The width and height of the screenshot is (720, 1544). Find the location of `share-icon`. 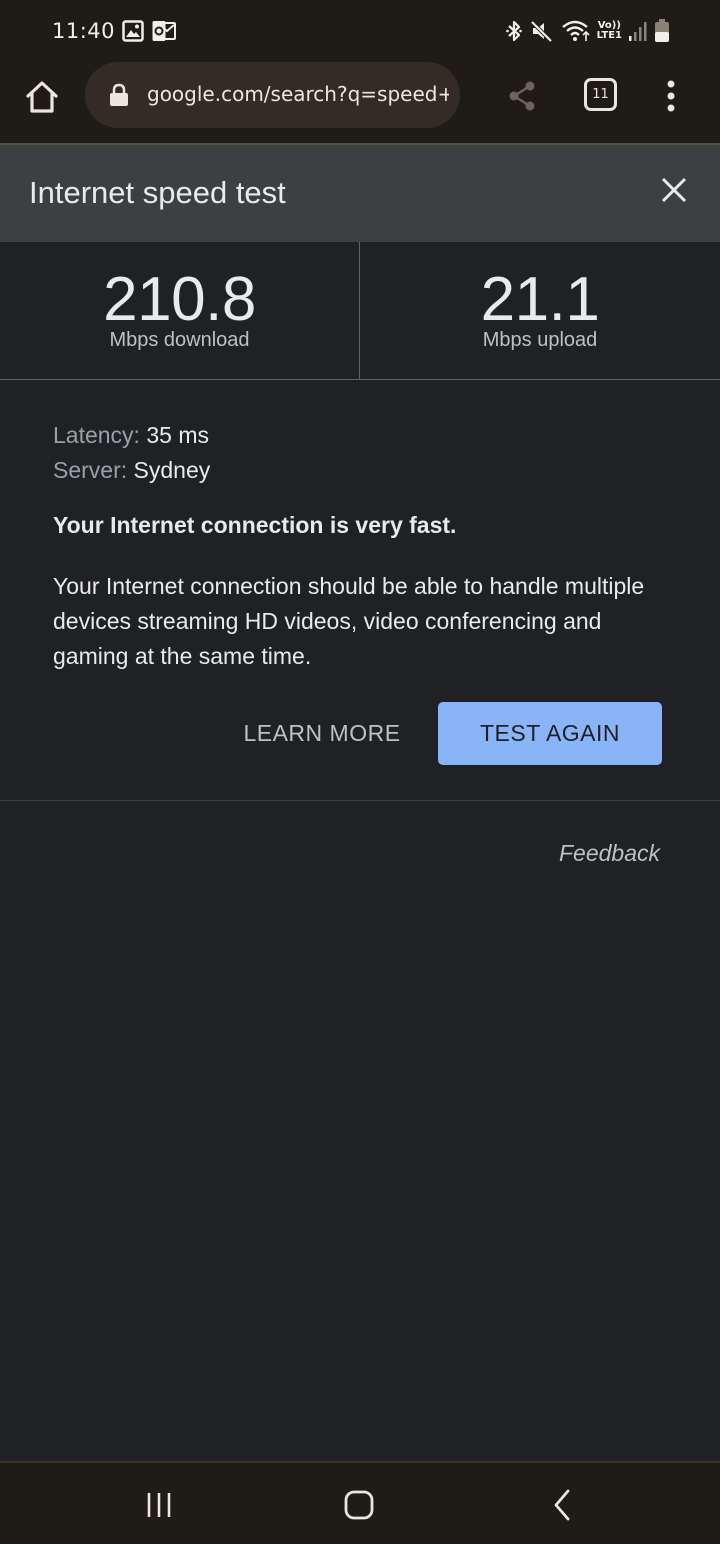

share-icon is located at coordinates (522, 96).